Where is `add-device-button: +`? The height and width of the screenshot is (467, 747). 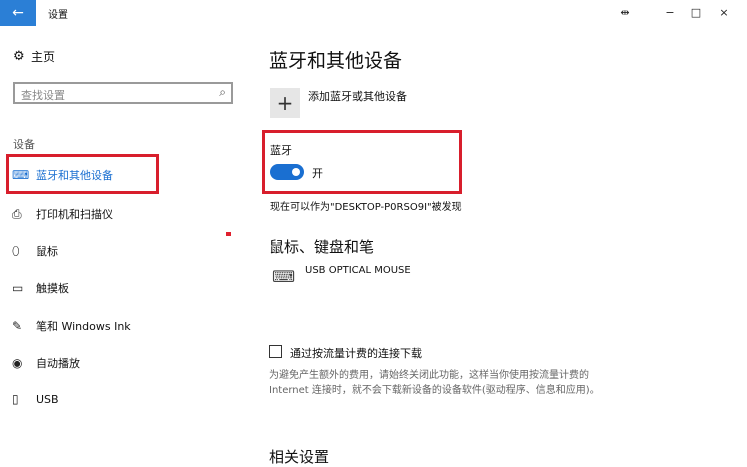
add-device-button: + is located at coordinates (285, 103).